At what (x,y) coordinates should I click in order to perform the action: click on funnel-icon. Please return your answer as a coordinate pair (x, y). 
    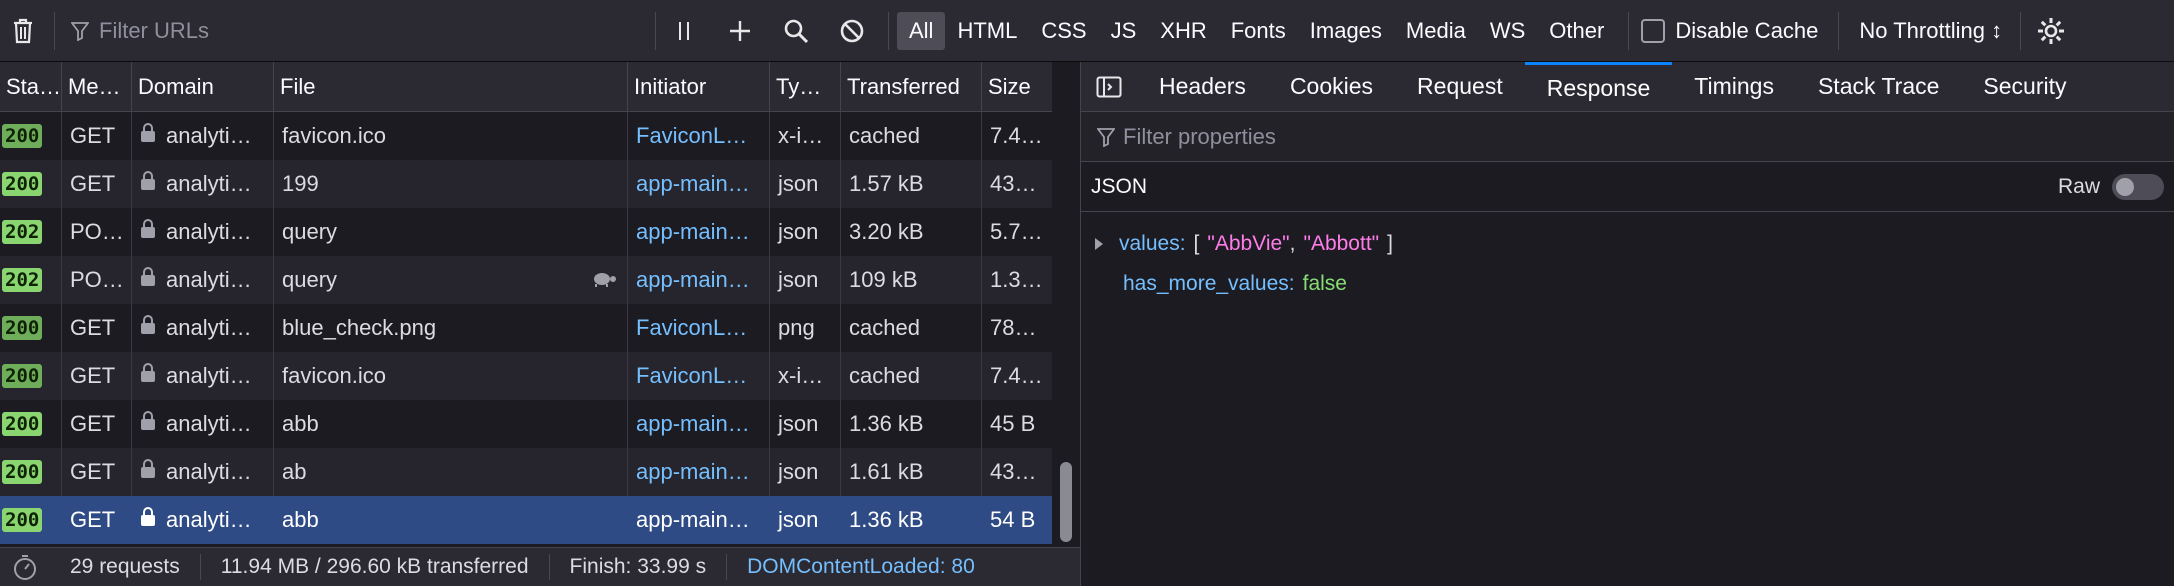
    Looking at the image, I should click on (1106, 137).